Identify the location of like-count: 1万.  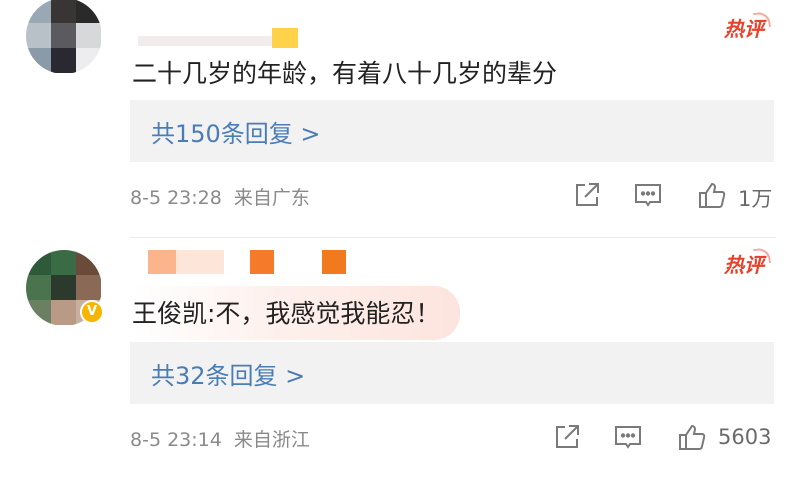
(755, 199).